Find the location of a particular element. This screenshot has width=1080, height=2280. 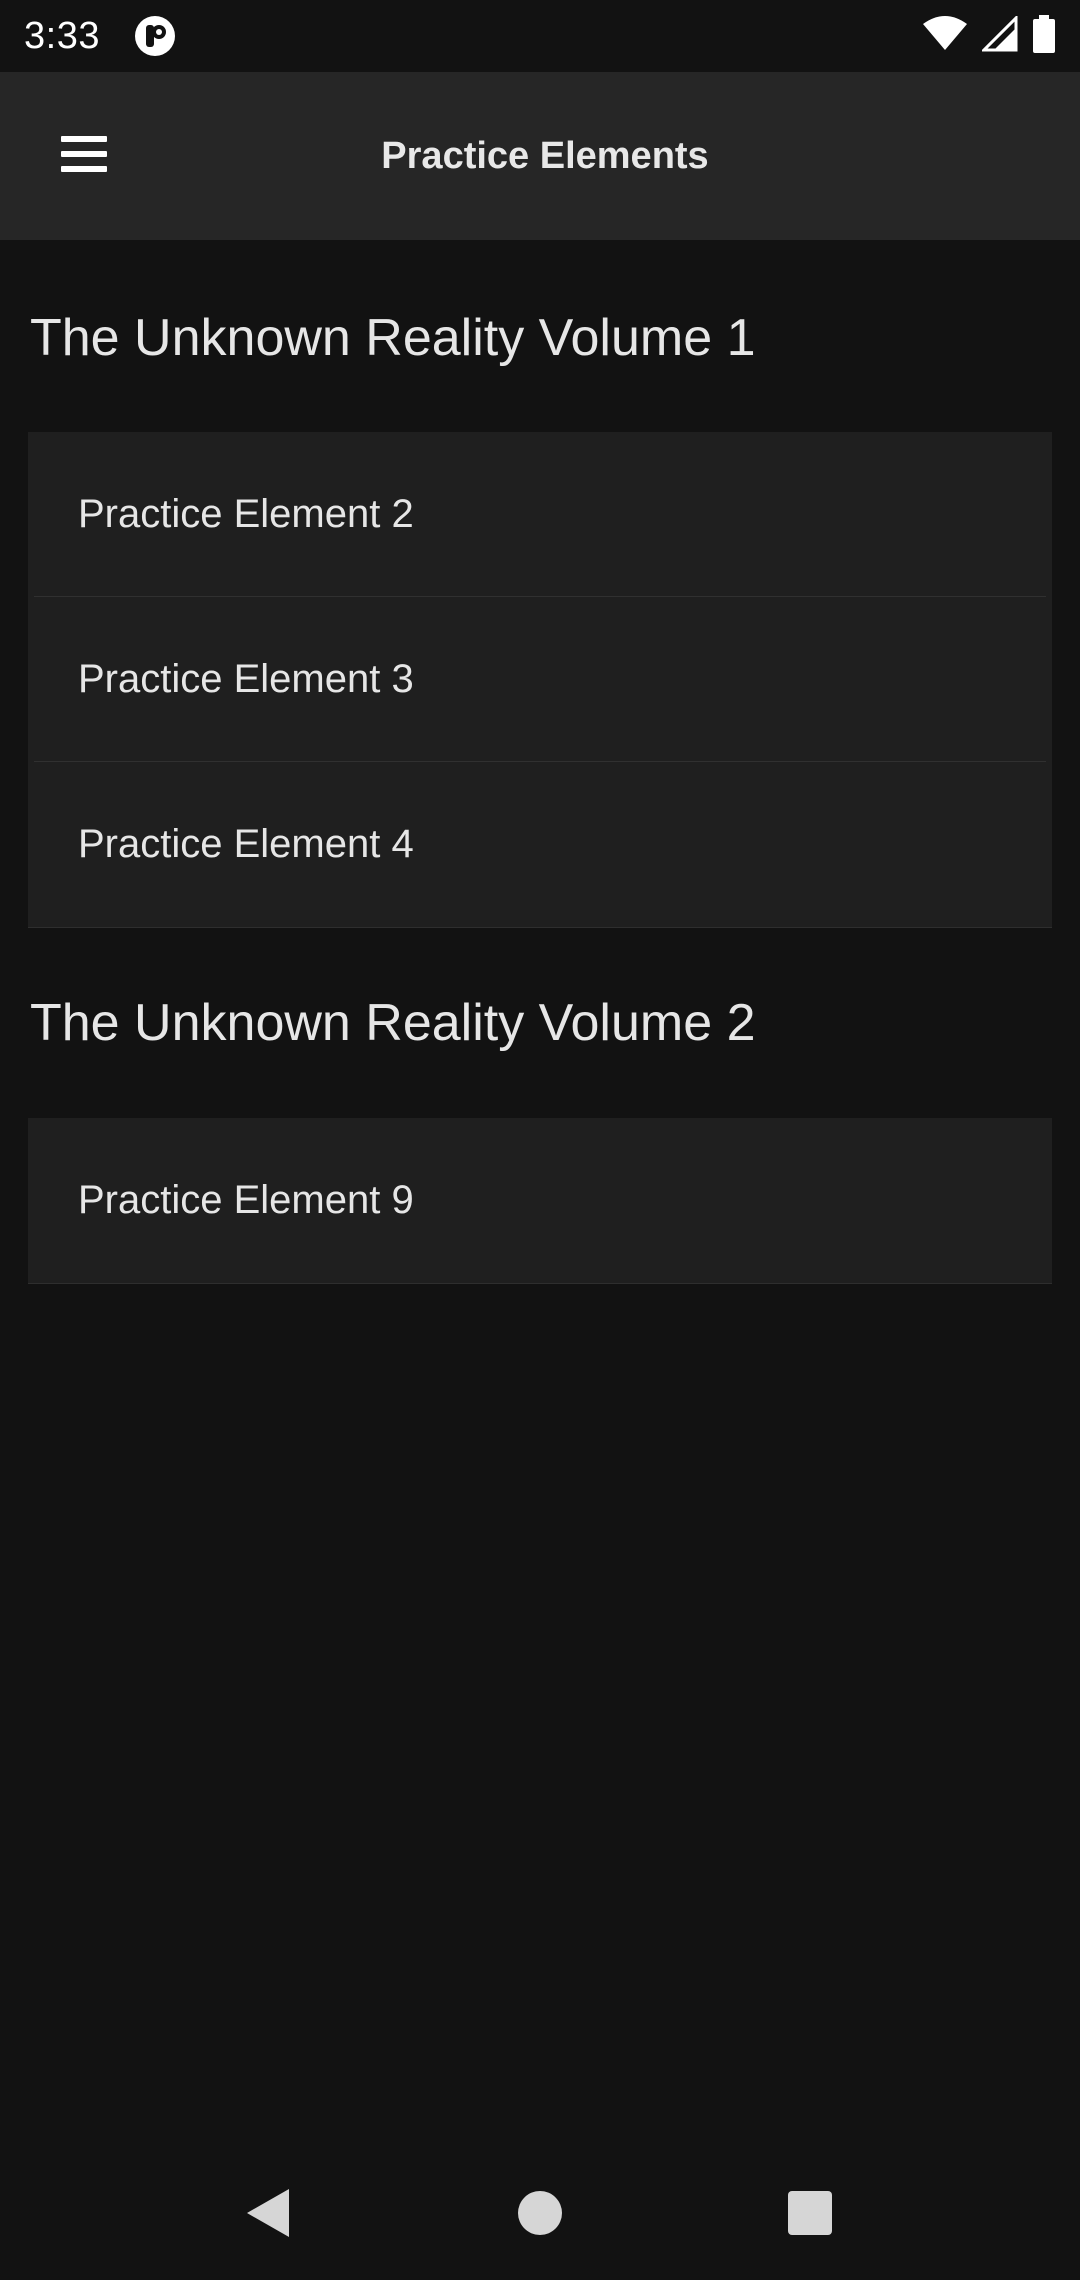

list-item-practice-element-9: Practice Element 9 is located at coordinates (540, 1200).